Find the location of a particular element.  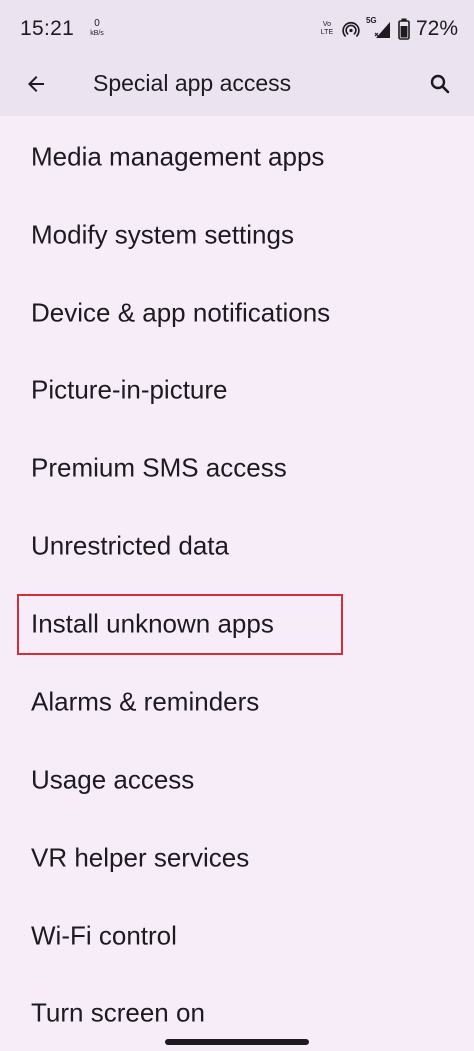

list-item-install-unknown-apps: Install unknown apps is located at coordinates (237, 624).